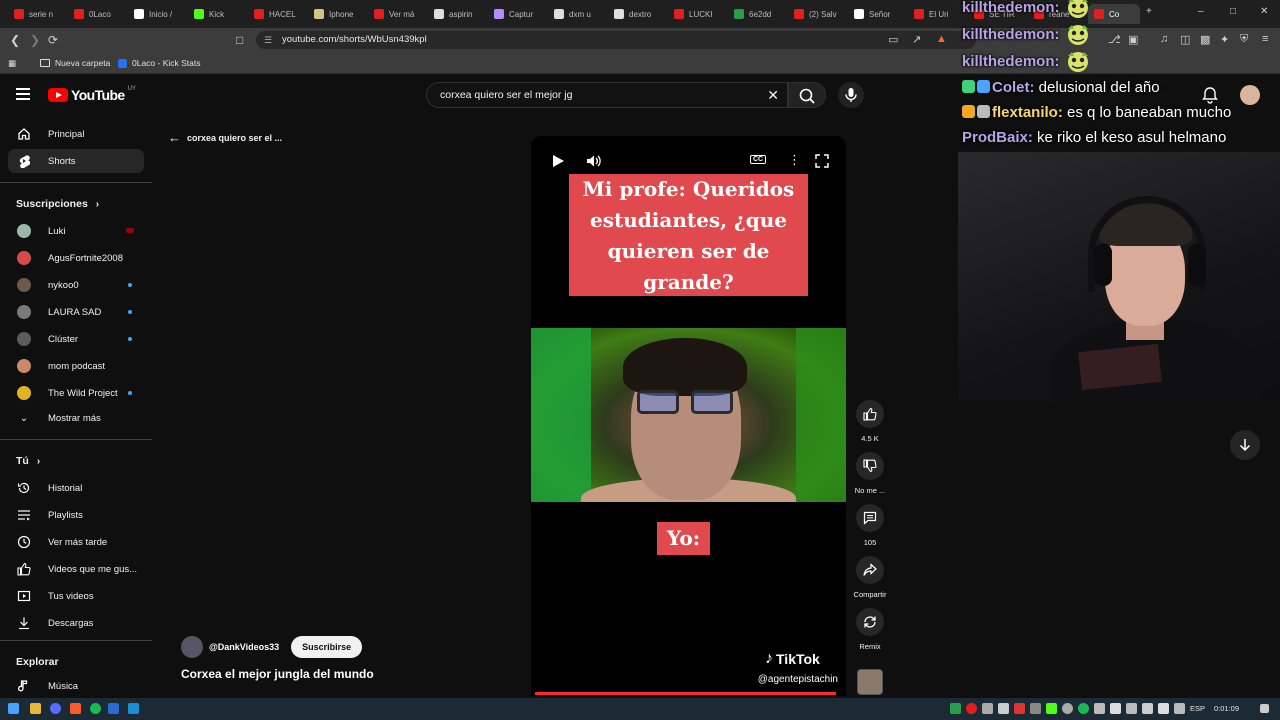 The height and width of the screenshot is (720, 1280). What do you see at coordinates (971, 708) in the screenshot?
I see `tray-record-icon` at bounding box center [971, 708].